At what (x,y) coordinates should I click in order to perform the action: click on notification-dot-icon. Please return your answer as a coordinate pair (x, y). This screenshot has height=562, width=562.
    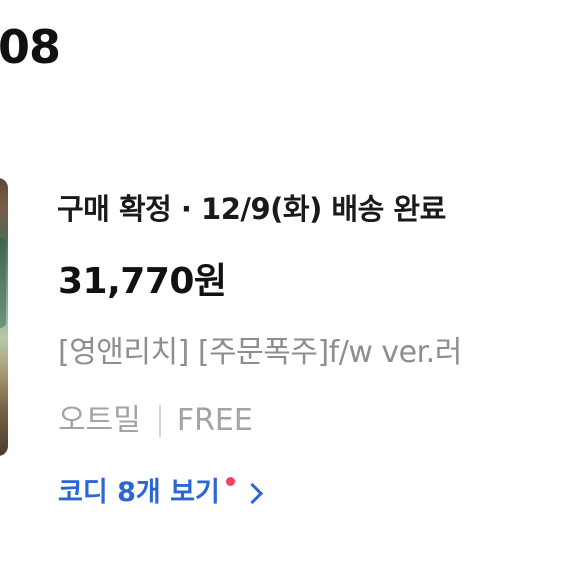
    Looking at the image, I should click on (230, 481).